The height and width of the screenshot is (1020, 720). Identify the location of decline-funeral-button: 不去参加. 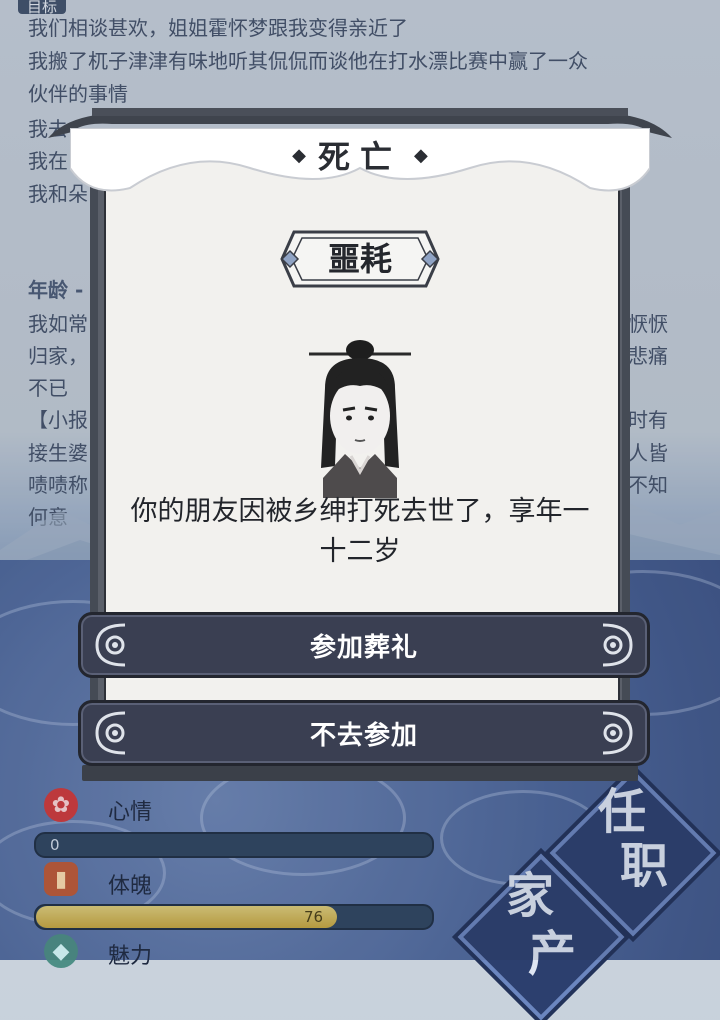
(364, 733).